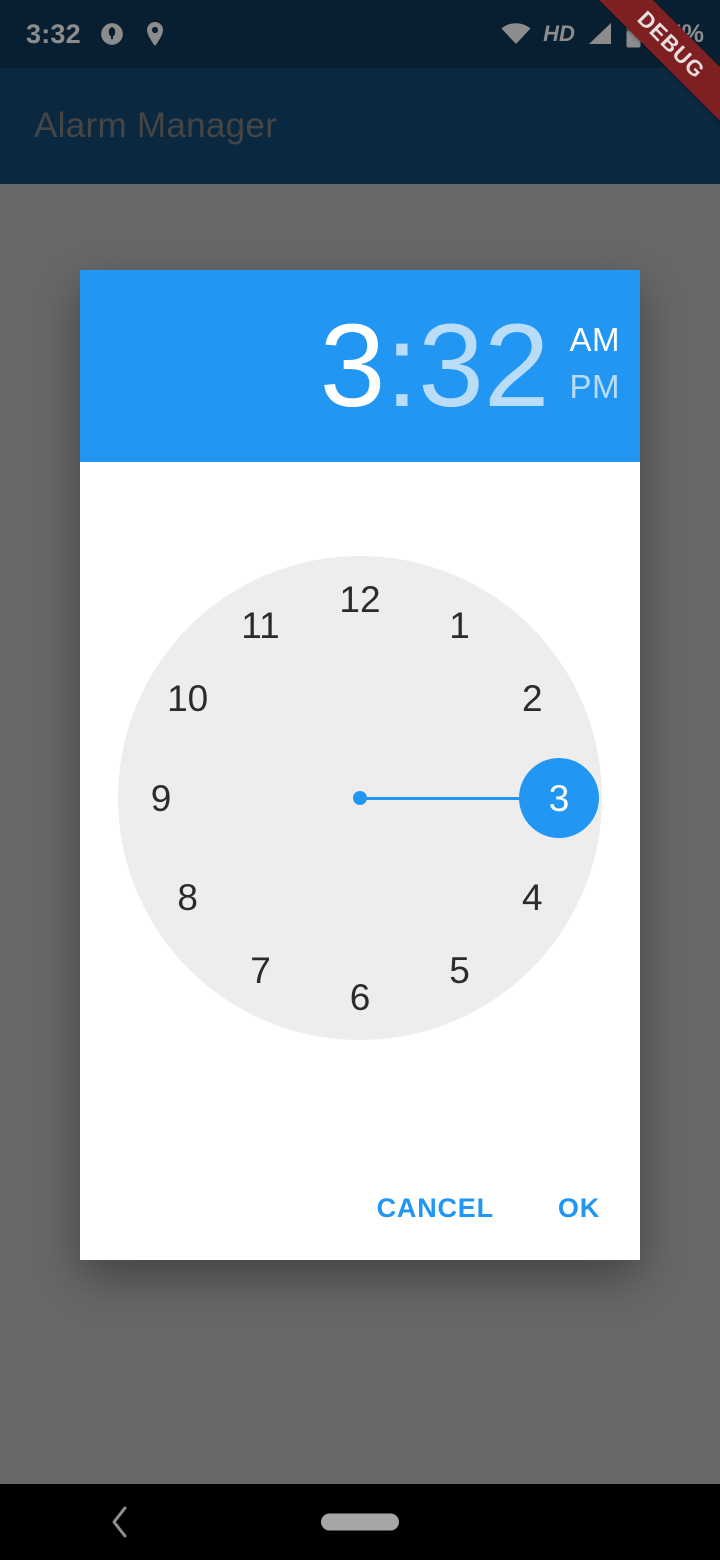  Describe the element at coordinates (188, 699) in the screenshot. I see `clock-number-10: 10` at that location.